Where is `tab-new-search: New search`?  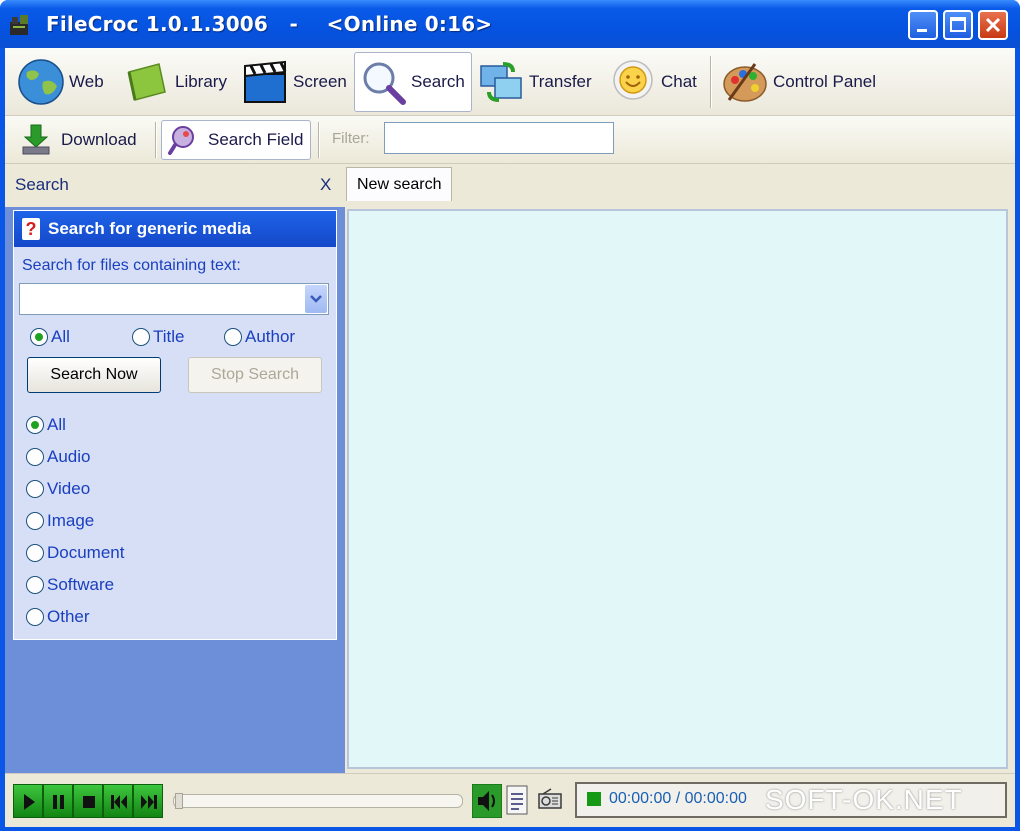
tab-new-search: New search is located at coordinates (399, 184).